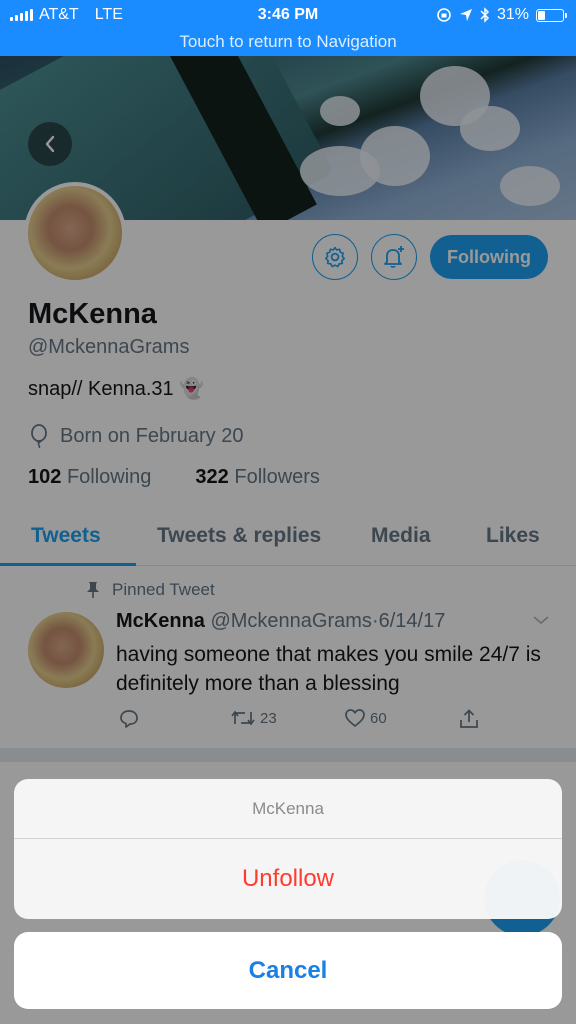  Describe the element at coordinates (288, 809) in the screenshot. I see `action-sheet-title: McKenna` at that location.